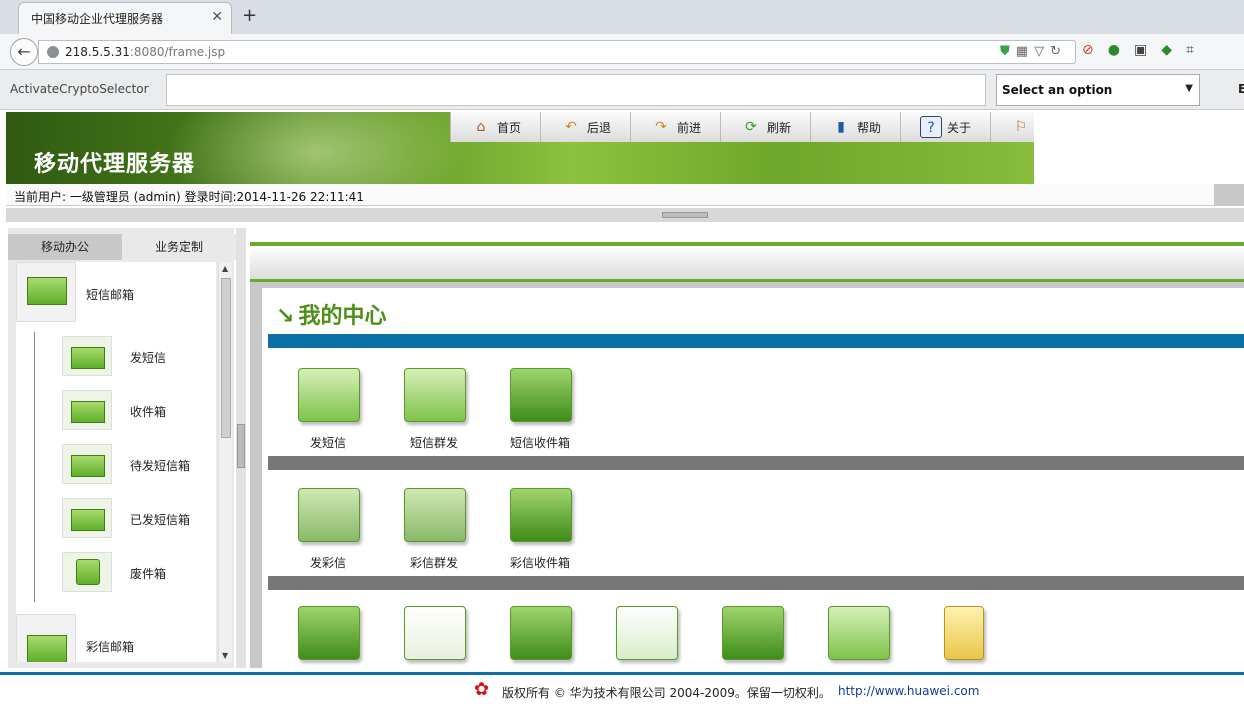 The width and height of the screenshot is (1244, 704). I want to click on browser-tab-bar: 中国移动企业代理服务器 ✕ +, so click(622, 17).